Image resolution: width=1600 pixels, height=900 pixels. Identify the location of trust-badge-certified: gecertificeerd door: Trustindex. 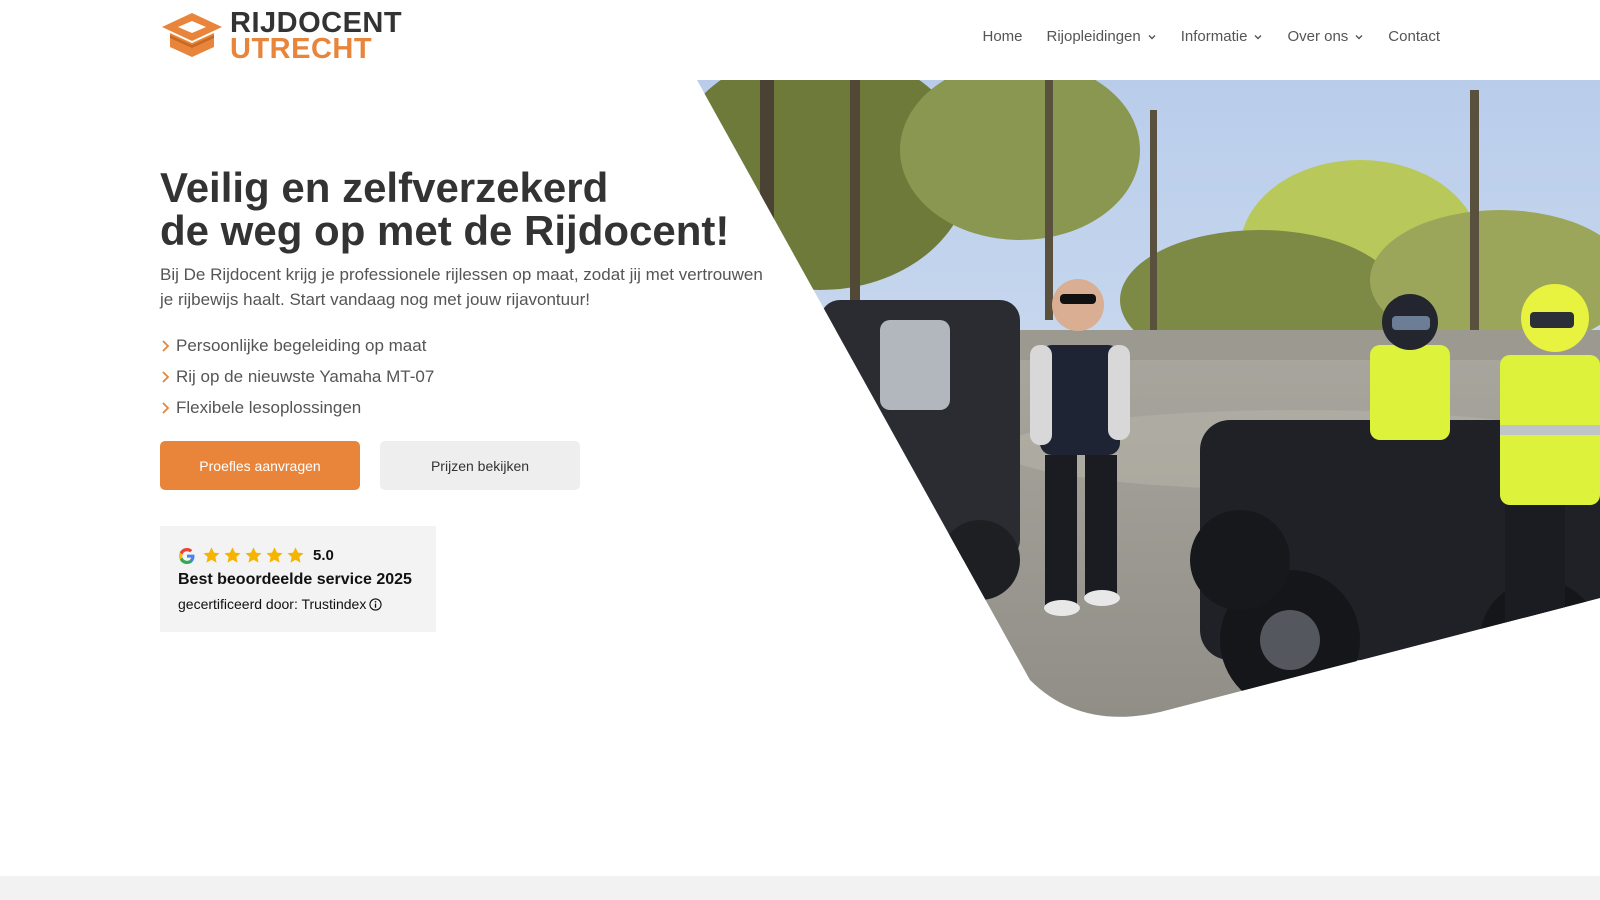
(280, 604).